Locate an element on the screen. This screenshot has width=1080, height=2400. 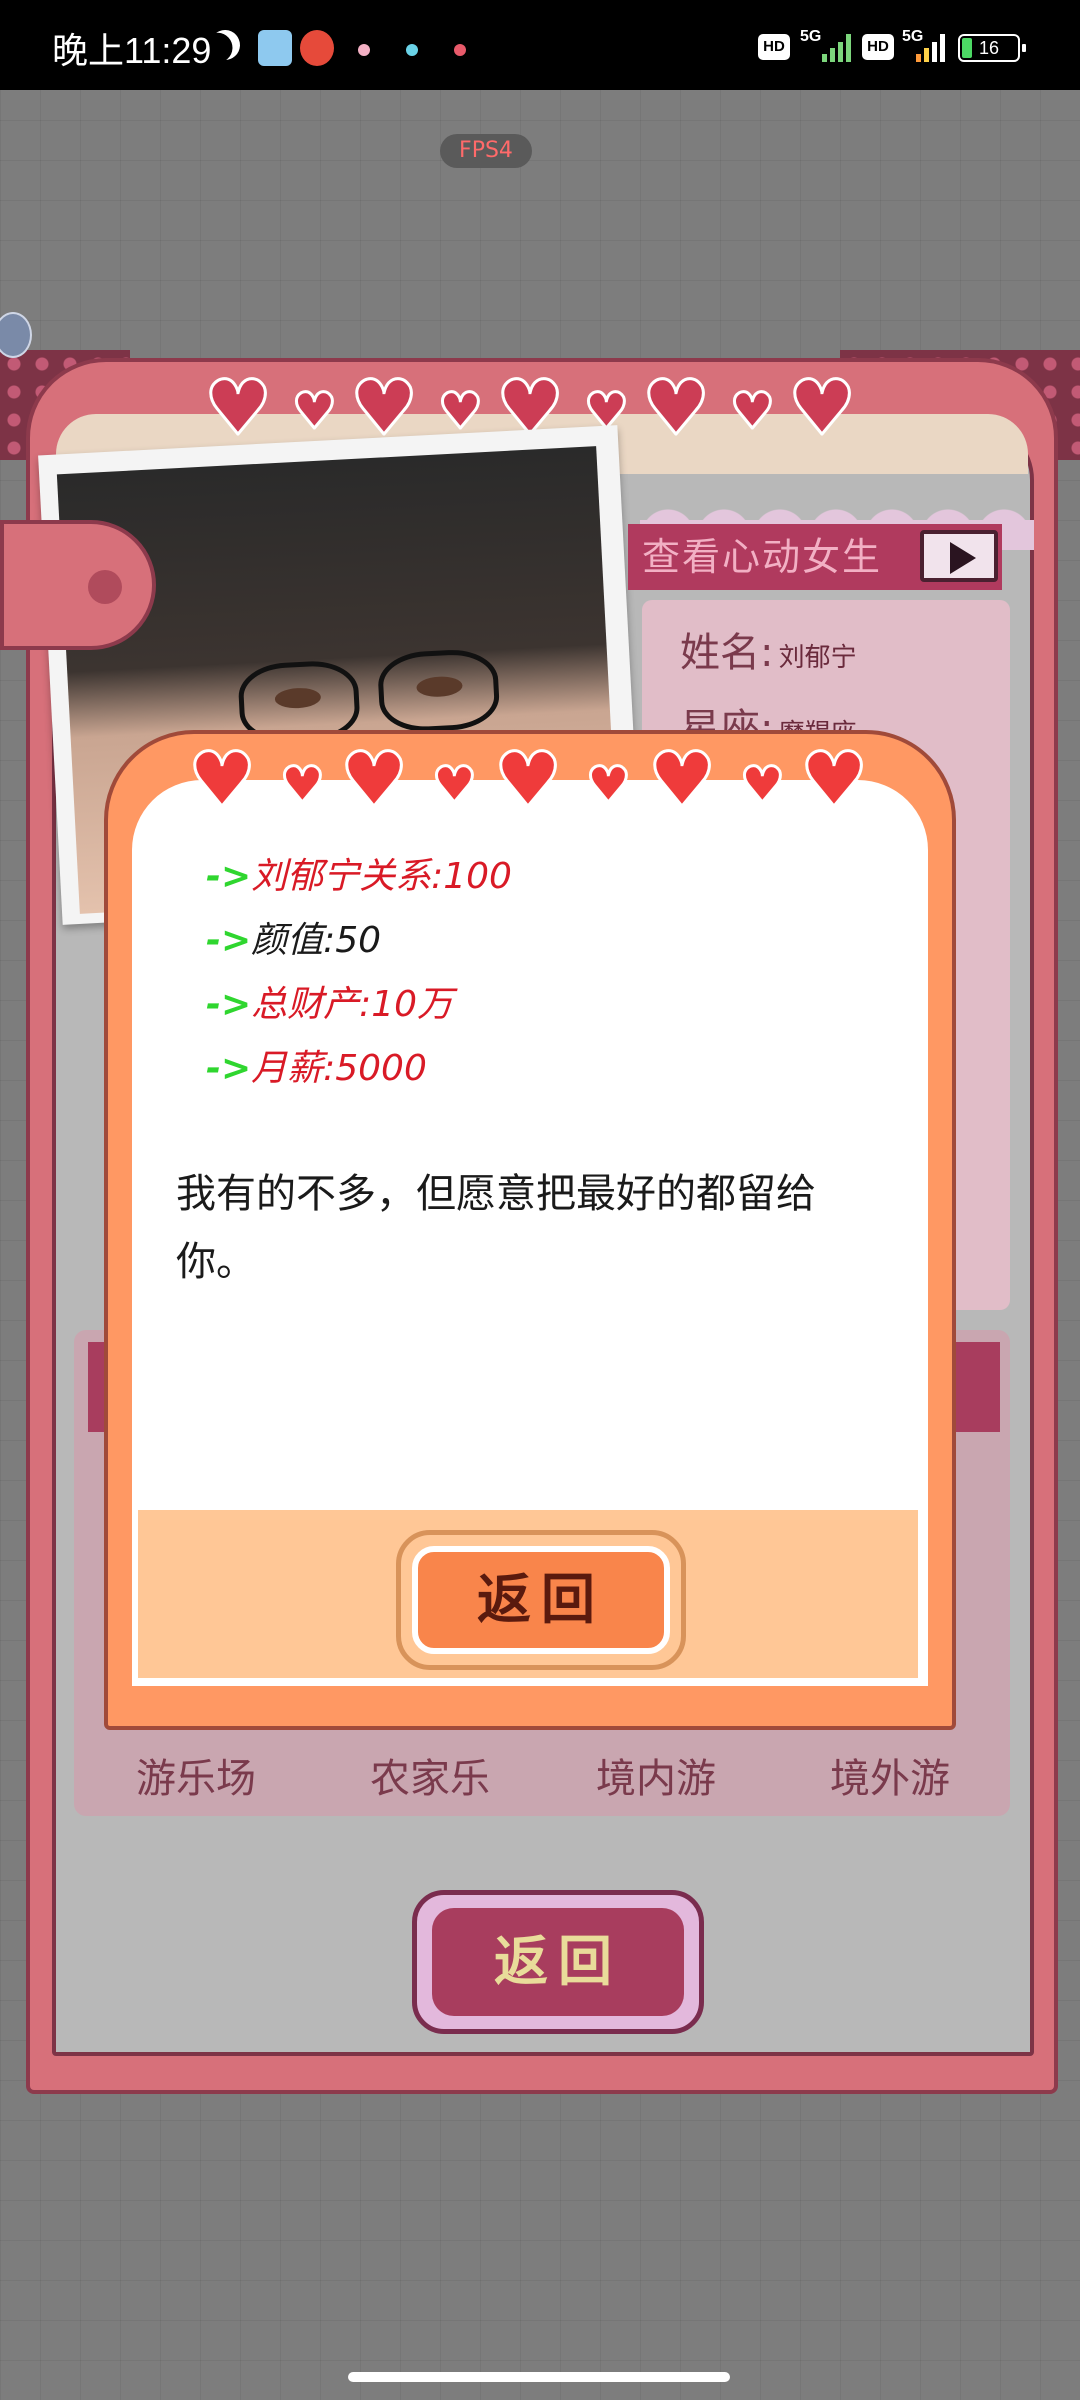
side-tab is located at coordinates (78, 585).